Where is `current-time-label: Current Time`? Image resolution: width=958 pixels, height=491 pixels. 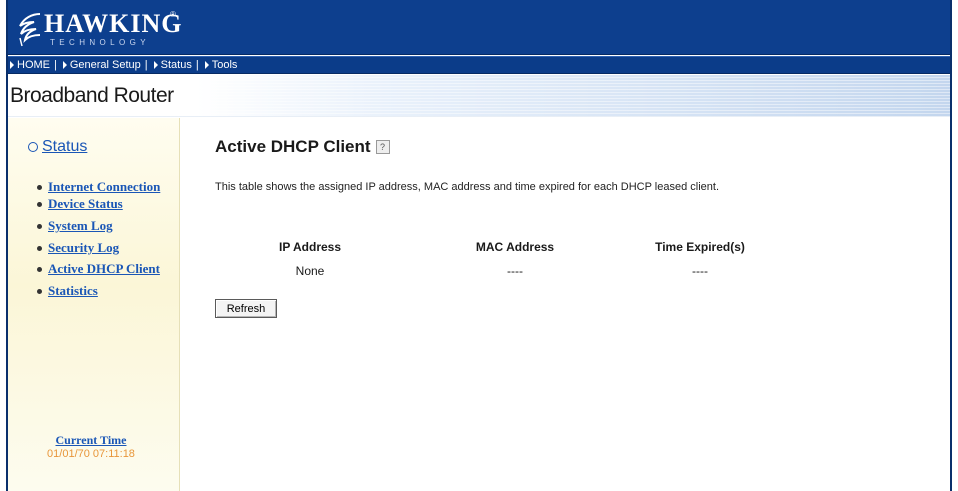 current-time-label: Current Time is located at coordinates (91, 440).